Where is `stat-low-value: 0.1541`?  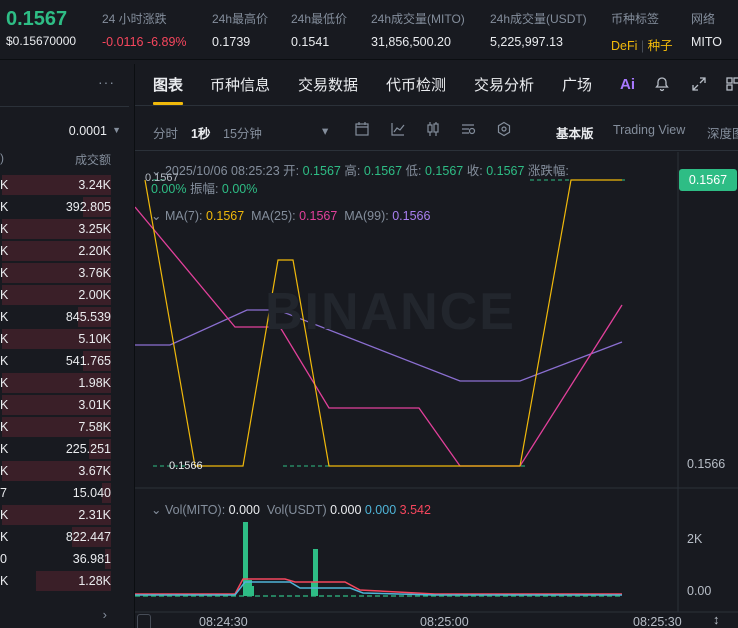 stat-low-value: 0.1541 is located at coordinates (310, 42).